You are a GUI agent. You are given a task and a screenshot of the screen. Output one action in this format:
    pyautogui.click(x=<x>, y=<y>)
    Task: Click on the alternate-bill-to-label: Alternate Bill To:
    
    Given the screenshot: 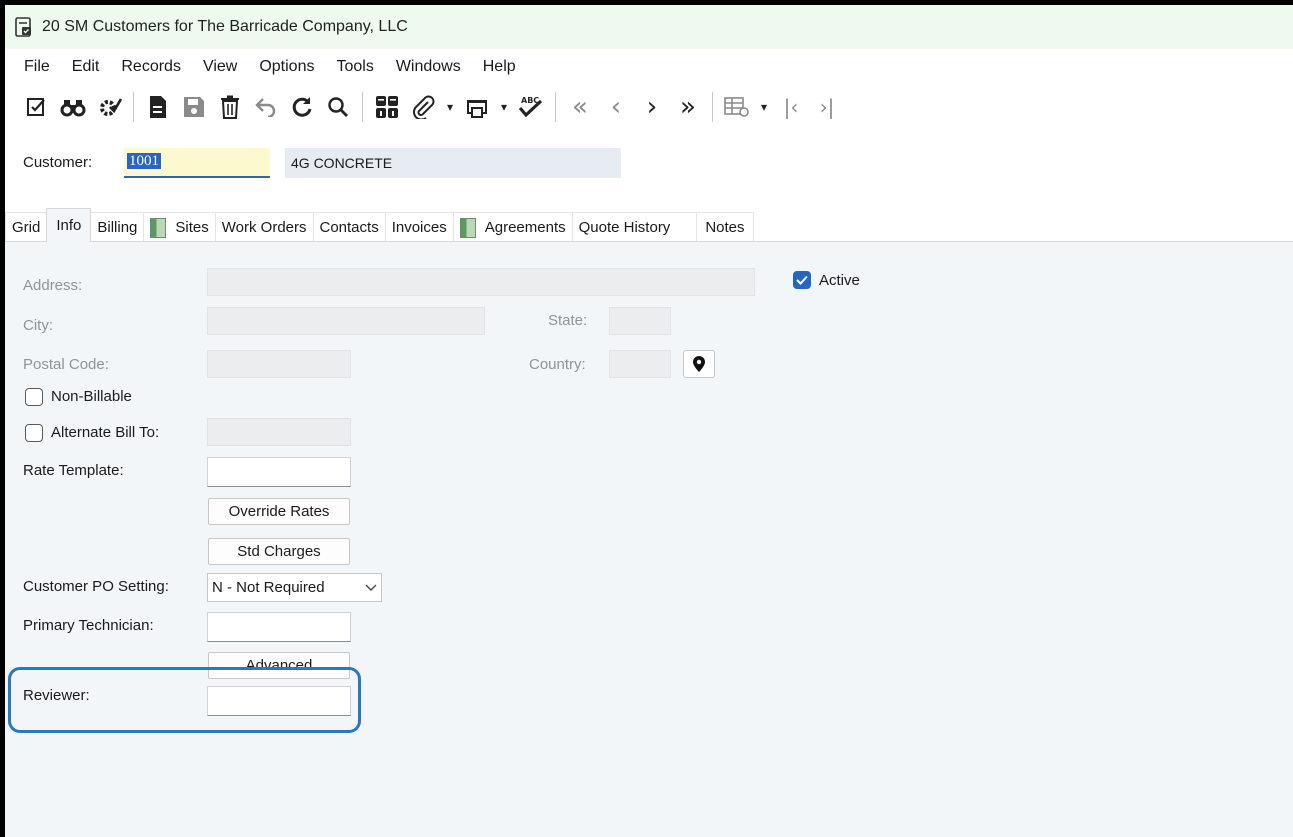 What is the action you would take?
    pyautogui.click(x=105, y=432)
    